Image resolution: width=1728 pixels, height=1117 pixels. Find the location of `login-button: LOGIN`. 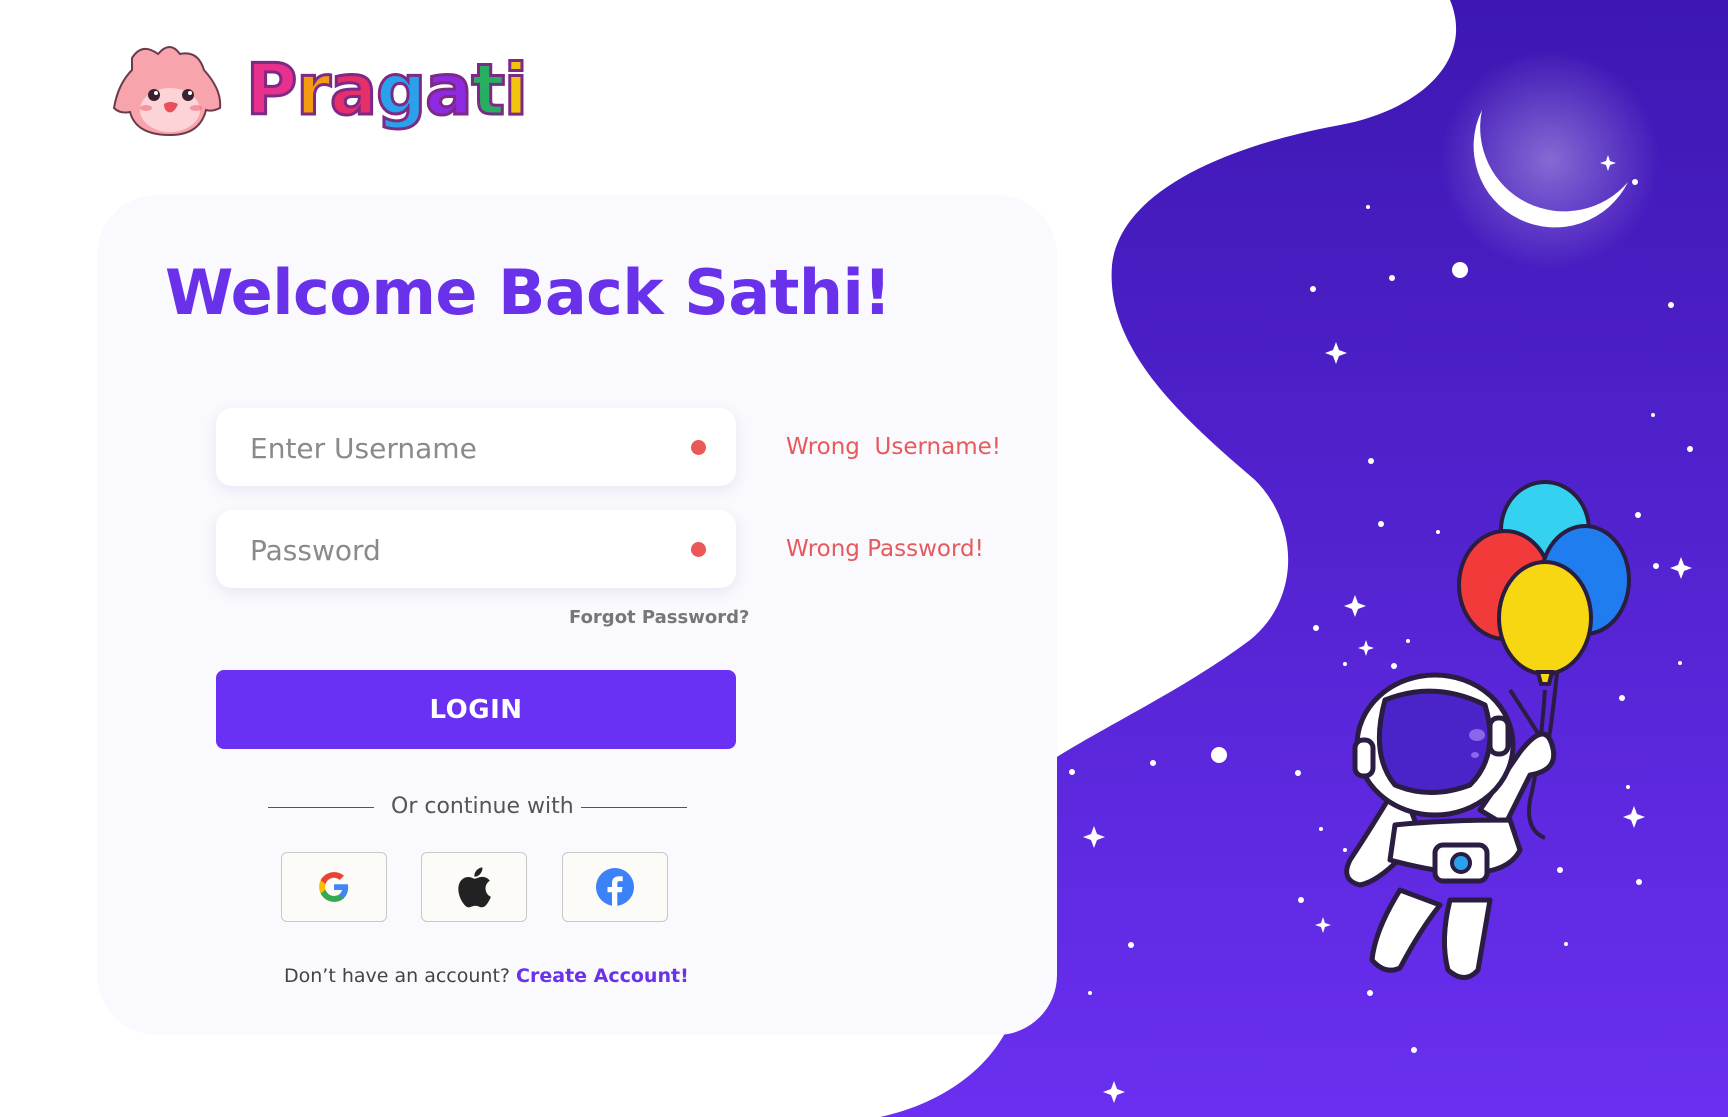

login-button: LOGIN is located at coordinates (476, 709).